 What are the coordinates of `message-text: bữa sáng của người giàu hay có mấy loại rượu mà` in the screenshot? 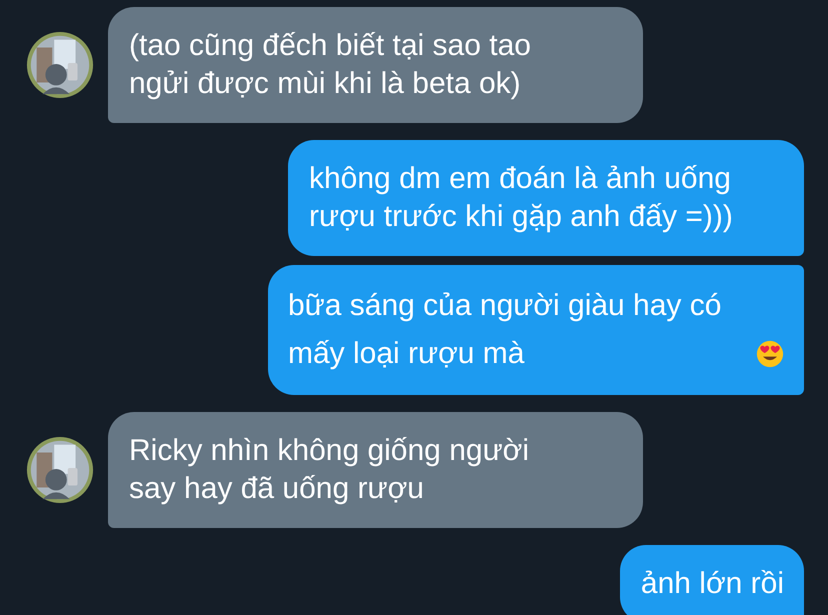 It's located at (505, 330).